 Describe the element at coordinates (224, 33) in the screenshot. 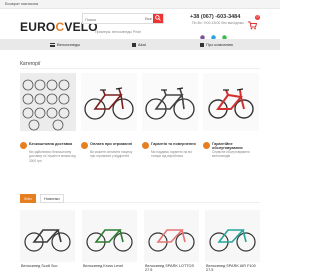

I see `whatsapp-icon` at that location.